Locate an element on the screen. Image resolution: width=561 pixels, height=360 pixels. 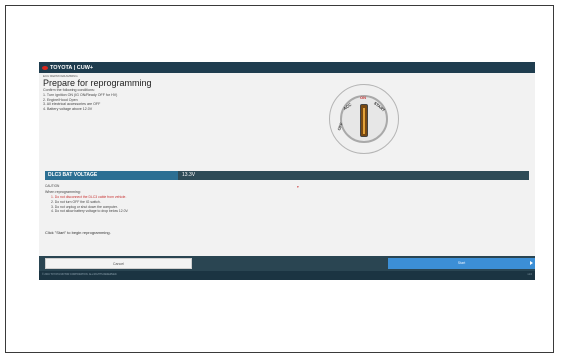
voltage-label: DLC3 BAT VOLTAGE is located at coordinates (111, 175).